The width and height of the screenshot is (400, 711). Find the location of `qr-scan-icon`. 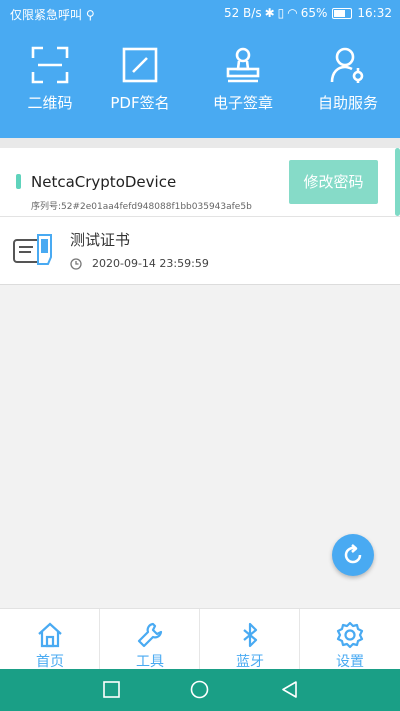

qr-scan-icon is located at coordinates (50, 65).